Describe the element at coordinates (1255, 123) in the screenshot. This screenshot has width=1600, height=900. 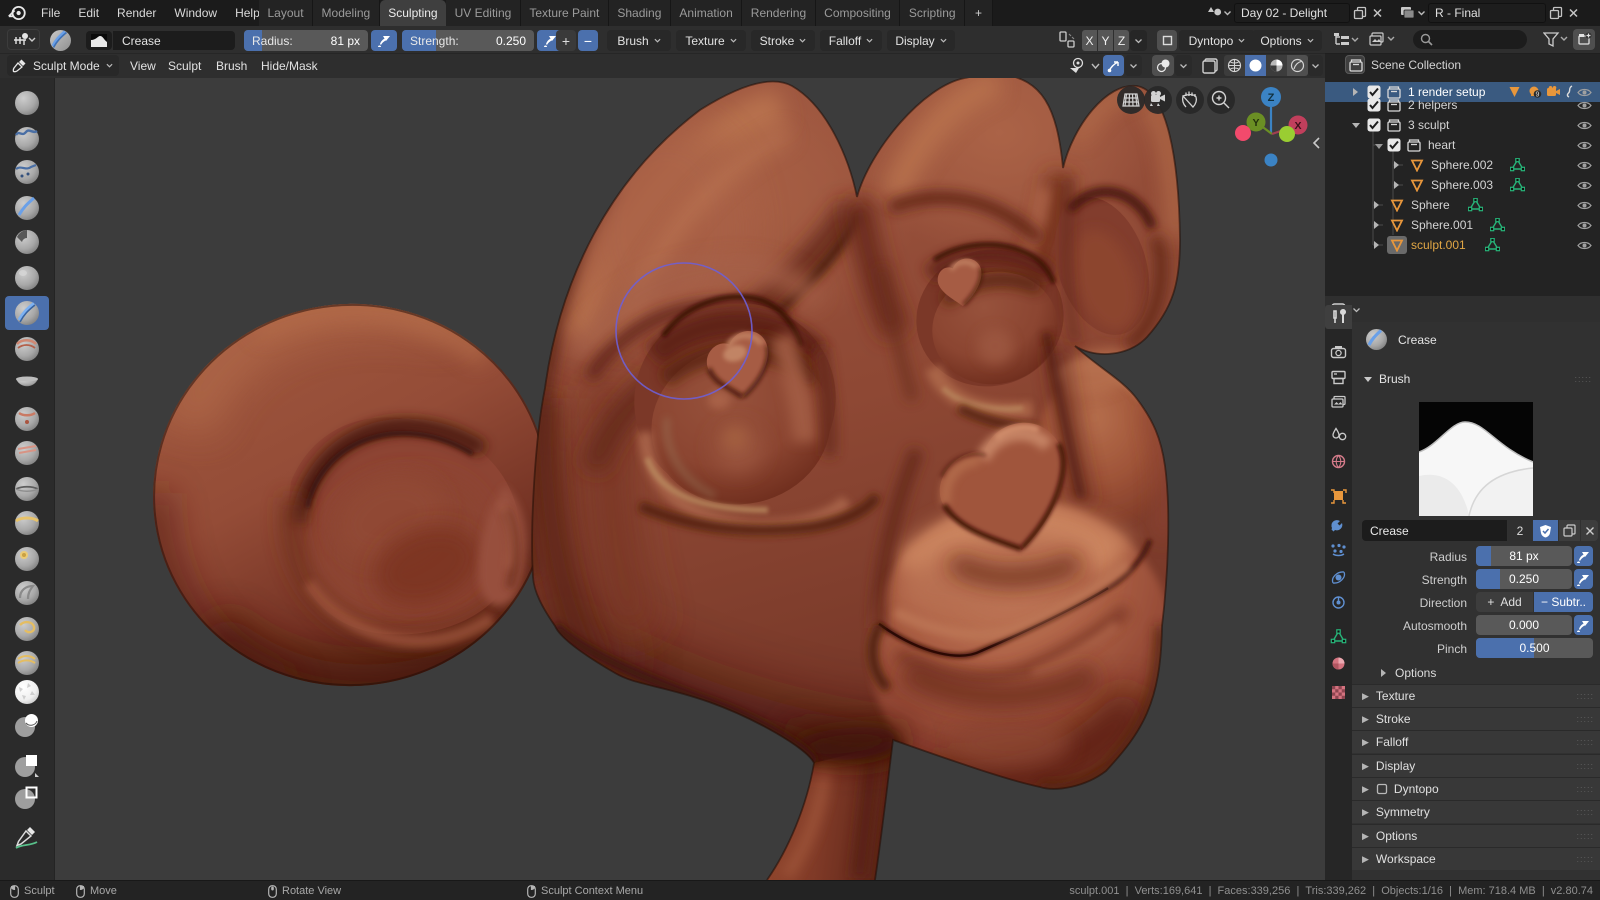
I see `svg-text: Y` at that location.